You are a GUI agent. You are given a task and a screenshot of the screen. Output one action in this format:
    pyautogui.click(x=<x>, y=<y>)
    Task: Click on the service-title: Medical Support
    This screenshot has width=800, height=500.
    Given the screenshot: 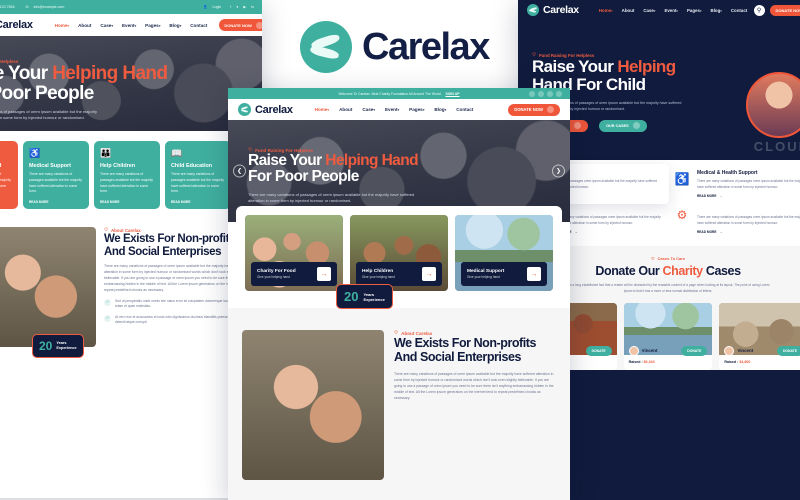 What is the action you would take?
    pyautogui.click(x=50, y=166)
    